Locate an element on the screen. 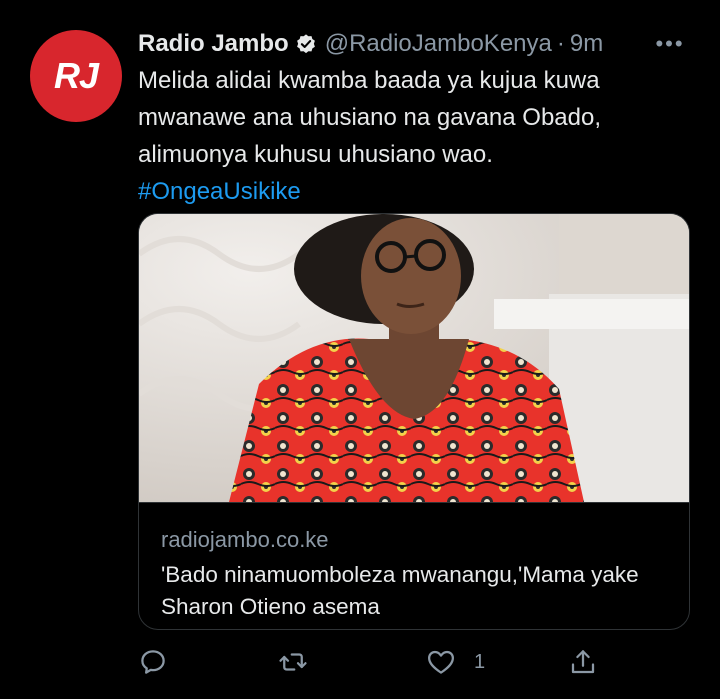 The width and height of the screenshot is (720, 699). card-domain: radiojambo.co.ke is located at coordinates (245, 539).